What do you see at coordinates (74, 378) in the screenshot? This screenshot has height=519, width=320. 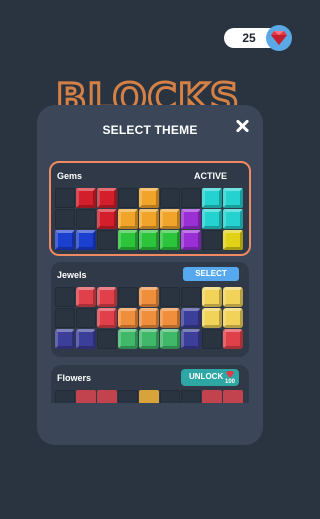 I see `theme-name: Flowers` at bounding box center [74, 378].